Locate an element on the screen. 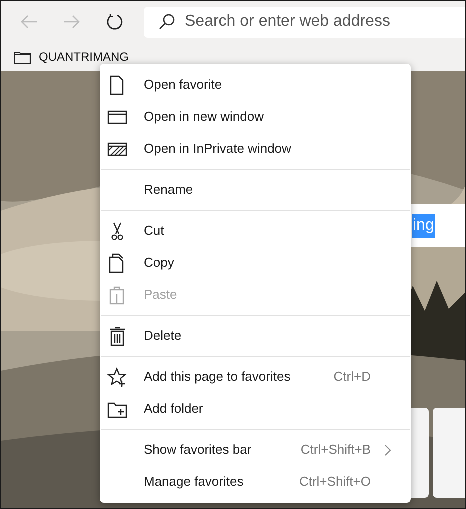  tile-card is located at coordinates (449, 453).